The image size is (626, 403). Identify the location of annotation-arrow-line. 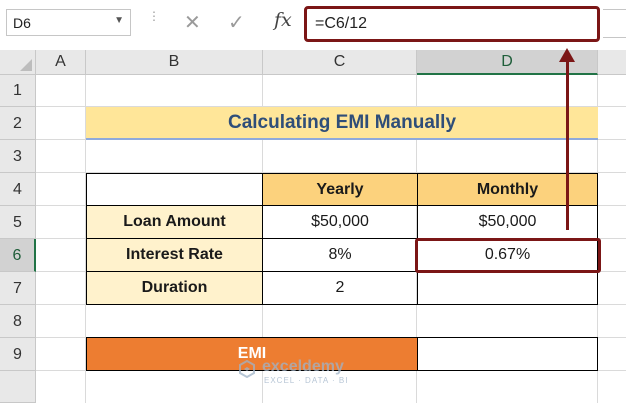
(567, 145).